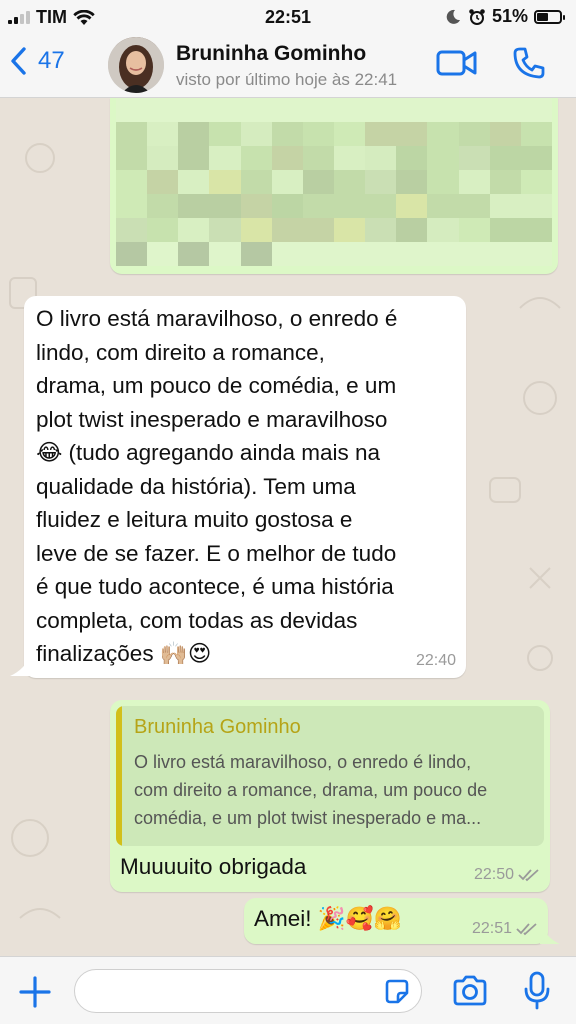  What do you see at coordinates (216, 553) in the screenshot?
I see `message-line: leve de se fazer. E o melhor de tudo` at bounding box center [216, 553].